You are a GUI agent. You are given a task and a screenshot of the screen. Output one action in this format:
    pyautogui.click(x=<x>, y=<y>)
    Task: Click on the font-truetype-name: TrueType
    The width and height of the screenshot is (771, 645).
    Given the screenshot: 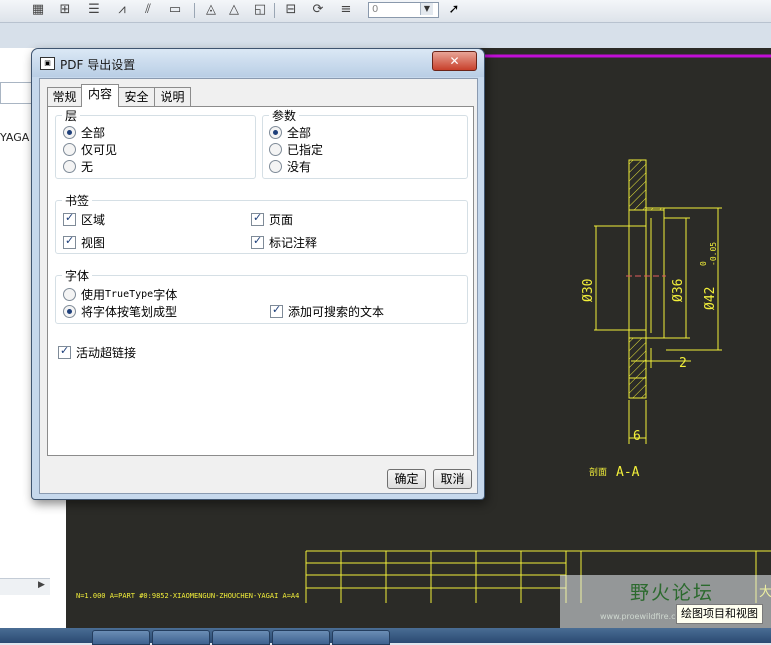 What is the action you would take?
    pyautogui.click(x=129, y=294)
    